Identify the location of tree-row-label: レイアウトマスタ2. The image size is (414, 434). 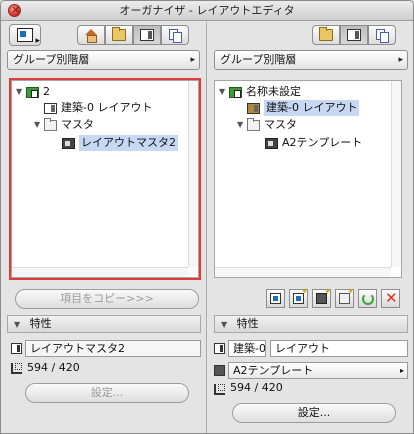
(128, 143).